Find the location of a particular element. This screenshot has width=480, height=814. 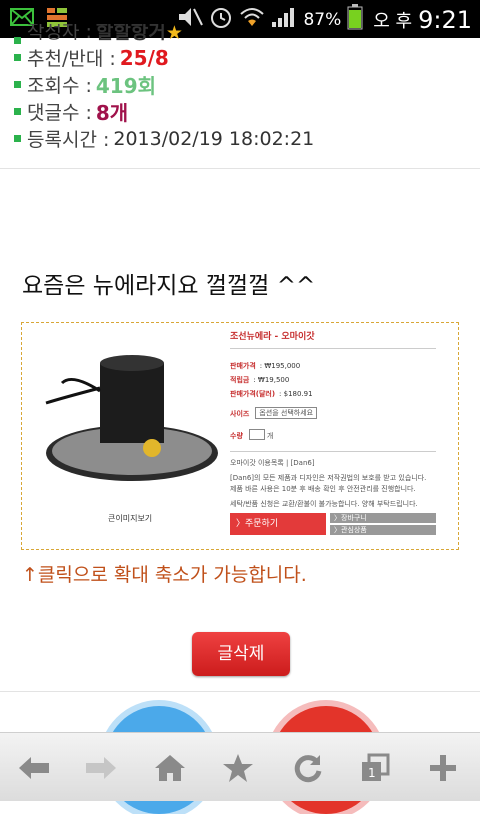

order-button: 〉주문하기 is located at coordinates (278, 524).